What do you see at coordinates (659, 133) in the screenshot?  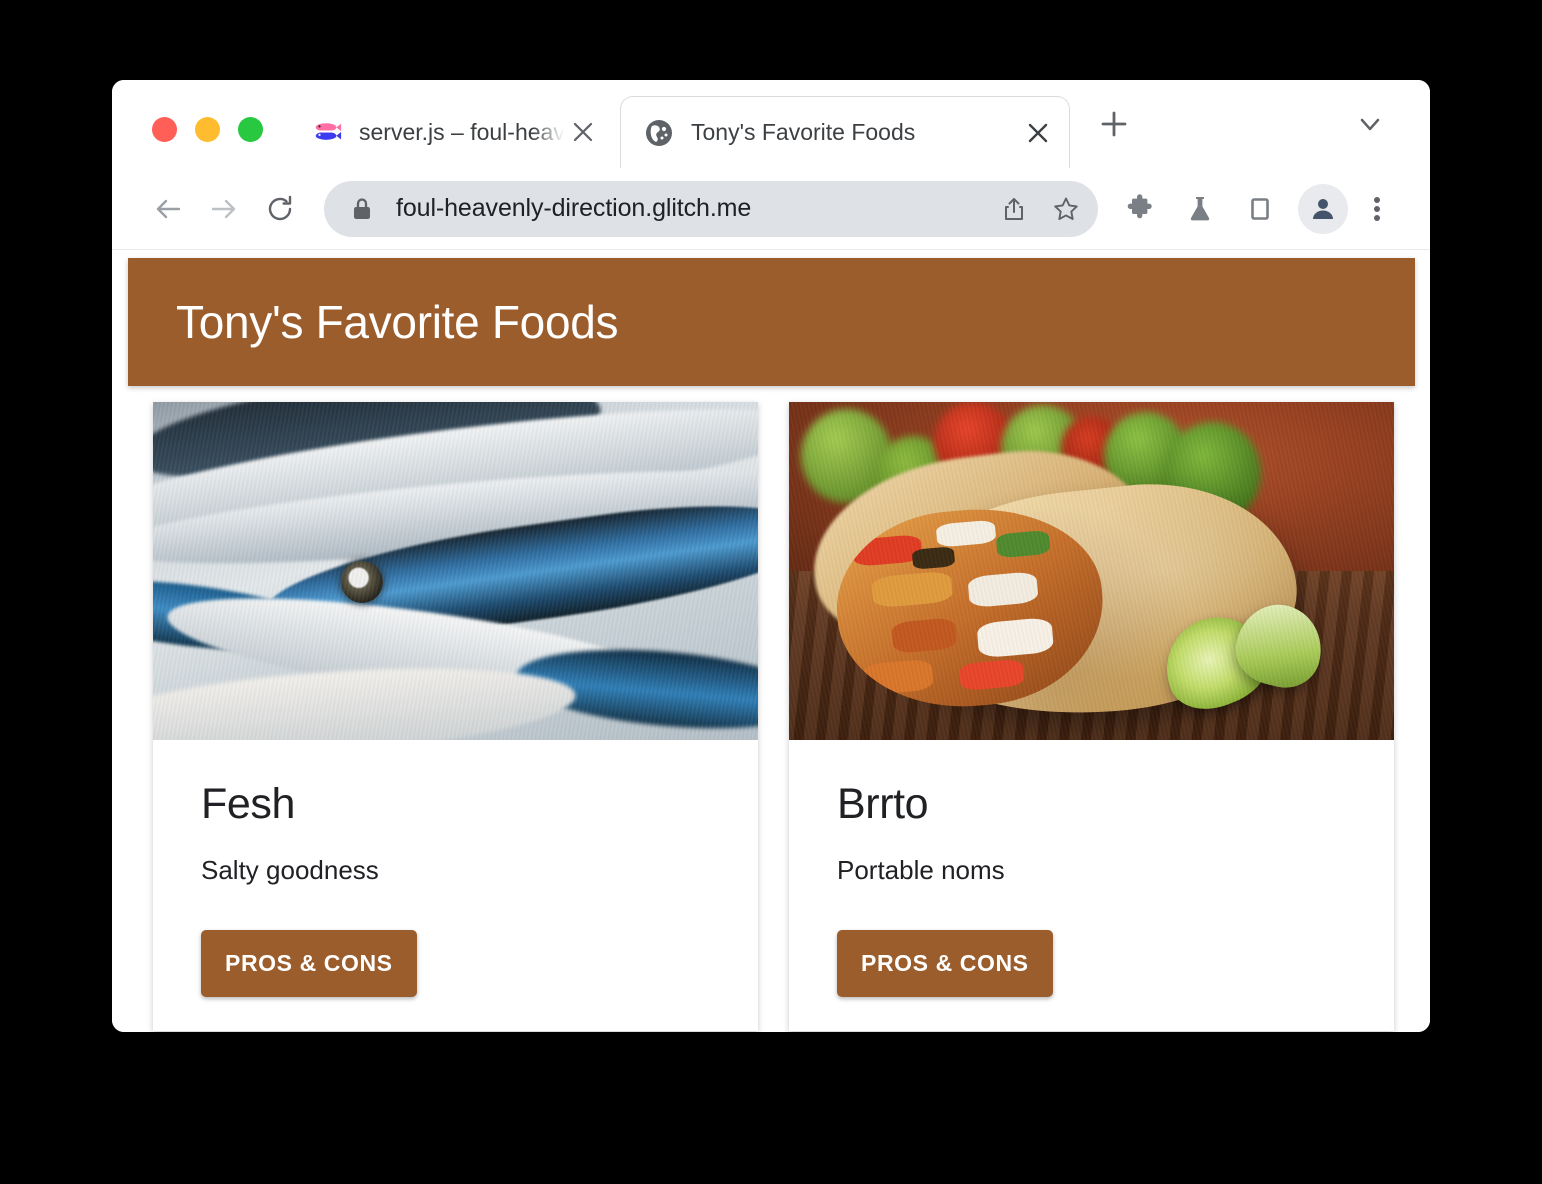 I see `globe-icon` at bounding box center [659, 133].